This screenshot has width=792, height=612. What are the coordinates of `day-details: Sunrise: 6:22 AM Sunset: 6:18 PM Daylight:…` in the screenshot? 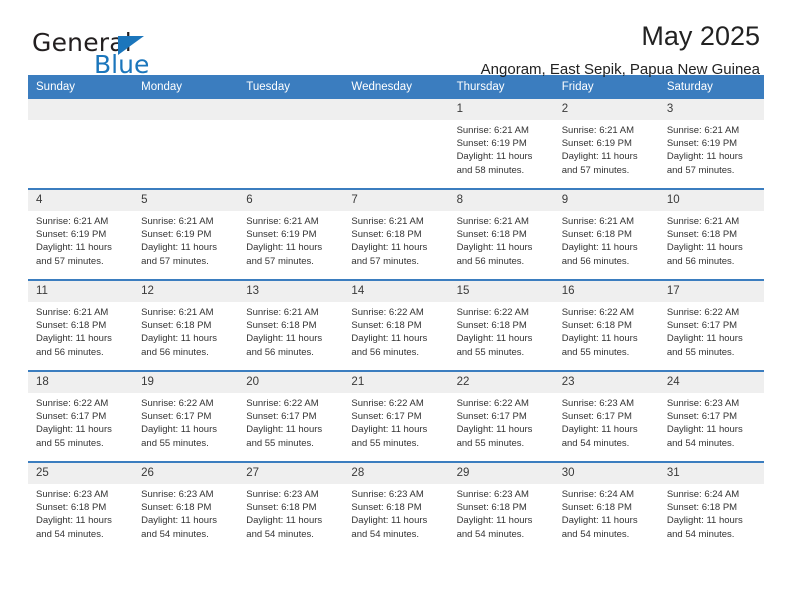 It's located at (395, 330).